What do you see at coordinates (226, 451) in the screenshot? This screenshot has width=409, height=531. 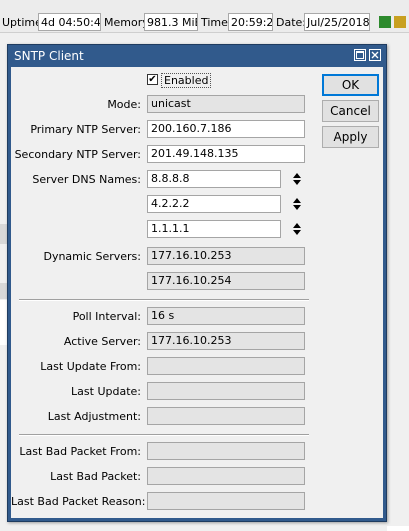 I see `last-bad-packet-from-field` at bounding box center [226, 451].